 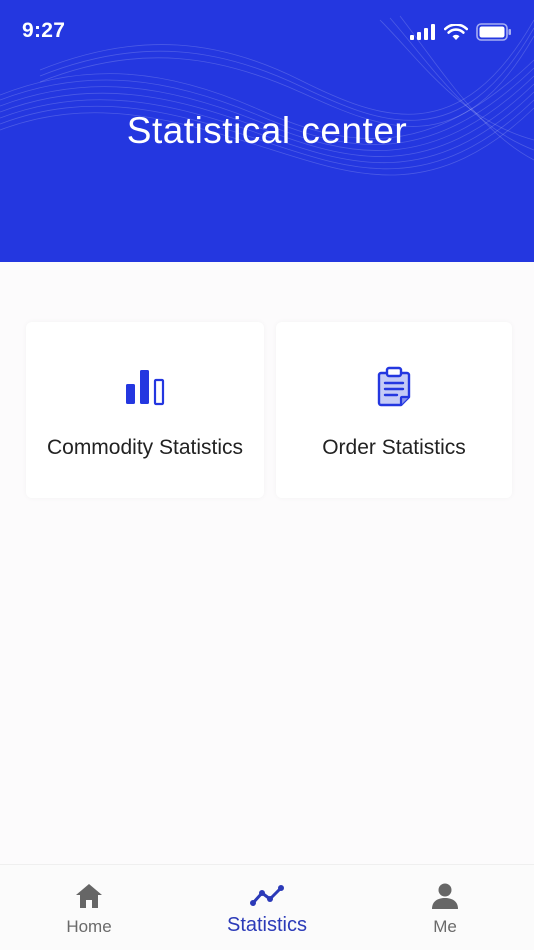 What do you see at coordinates (445, 896) in the screenshot?
I see `person-icon` at bounding box center [445, 896].